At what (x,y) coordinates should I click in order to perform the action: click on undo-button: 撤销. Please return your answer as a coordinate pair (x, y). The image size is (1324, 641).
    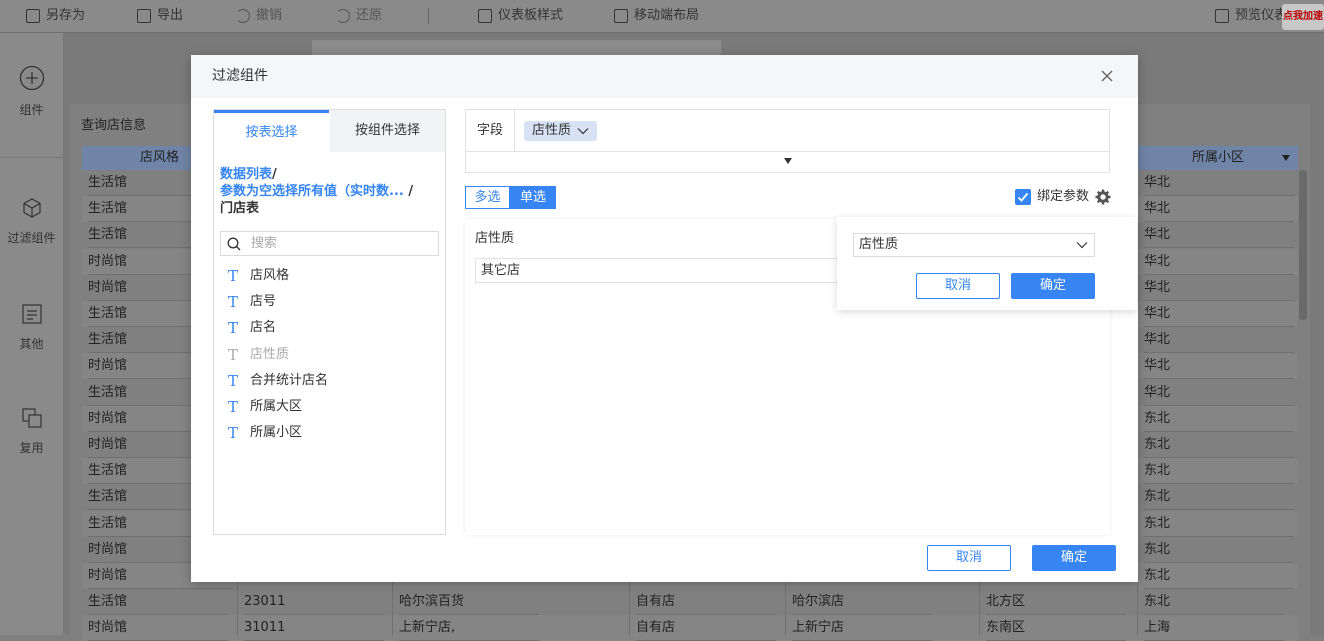
    Looking at the image, I should click on (259, 16).